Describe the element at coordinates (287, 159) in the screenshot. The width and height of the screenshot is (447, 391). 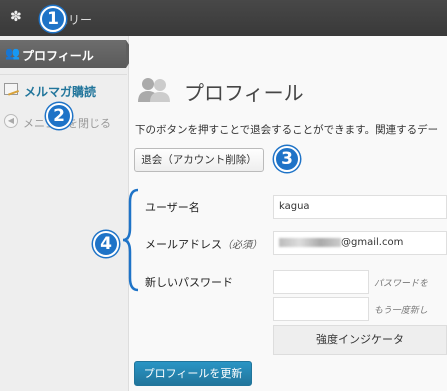
I see `annotation-3: 3` at that location.